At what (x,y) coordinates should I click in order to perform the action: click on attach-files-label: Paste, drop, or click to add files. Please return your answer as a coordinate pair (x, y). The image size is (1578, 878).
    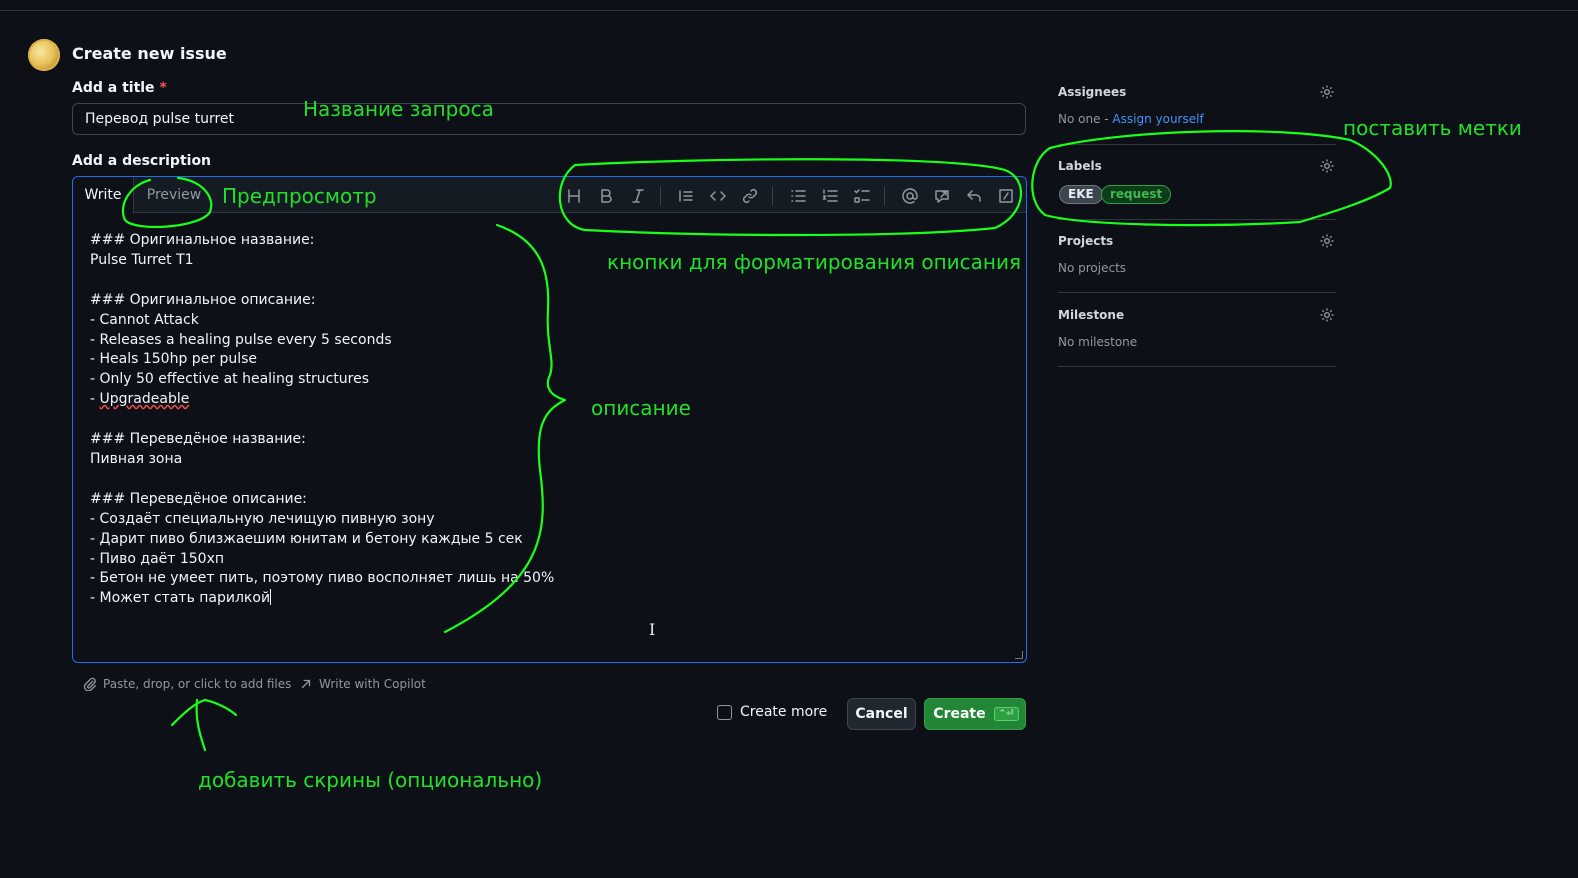
    Looking at the image, I should click on (197, 684).